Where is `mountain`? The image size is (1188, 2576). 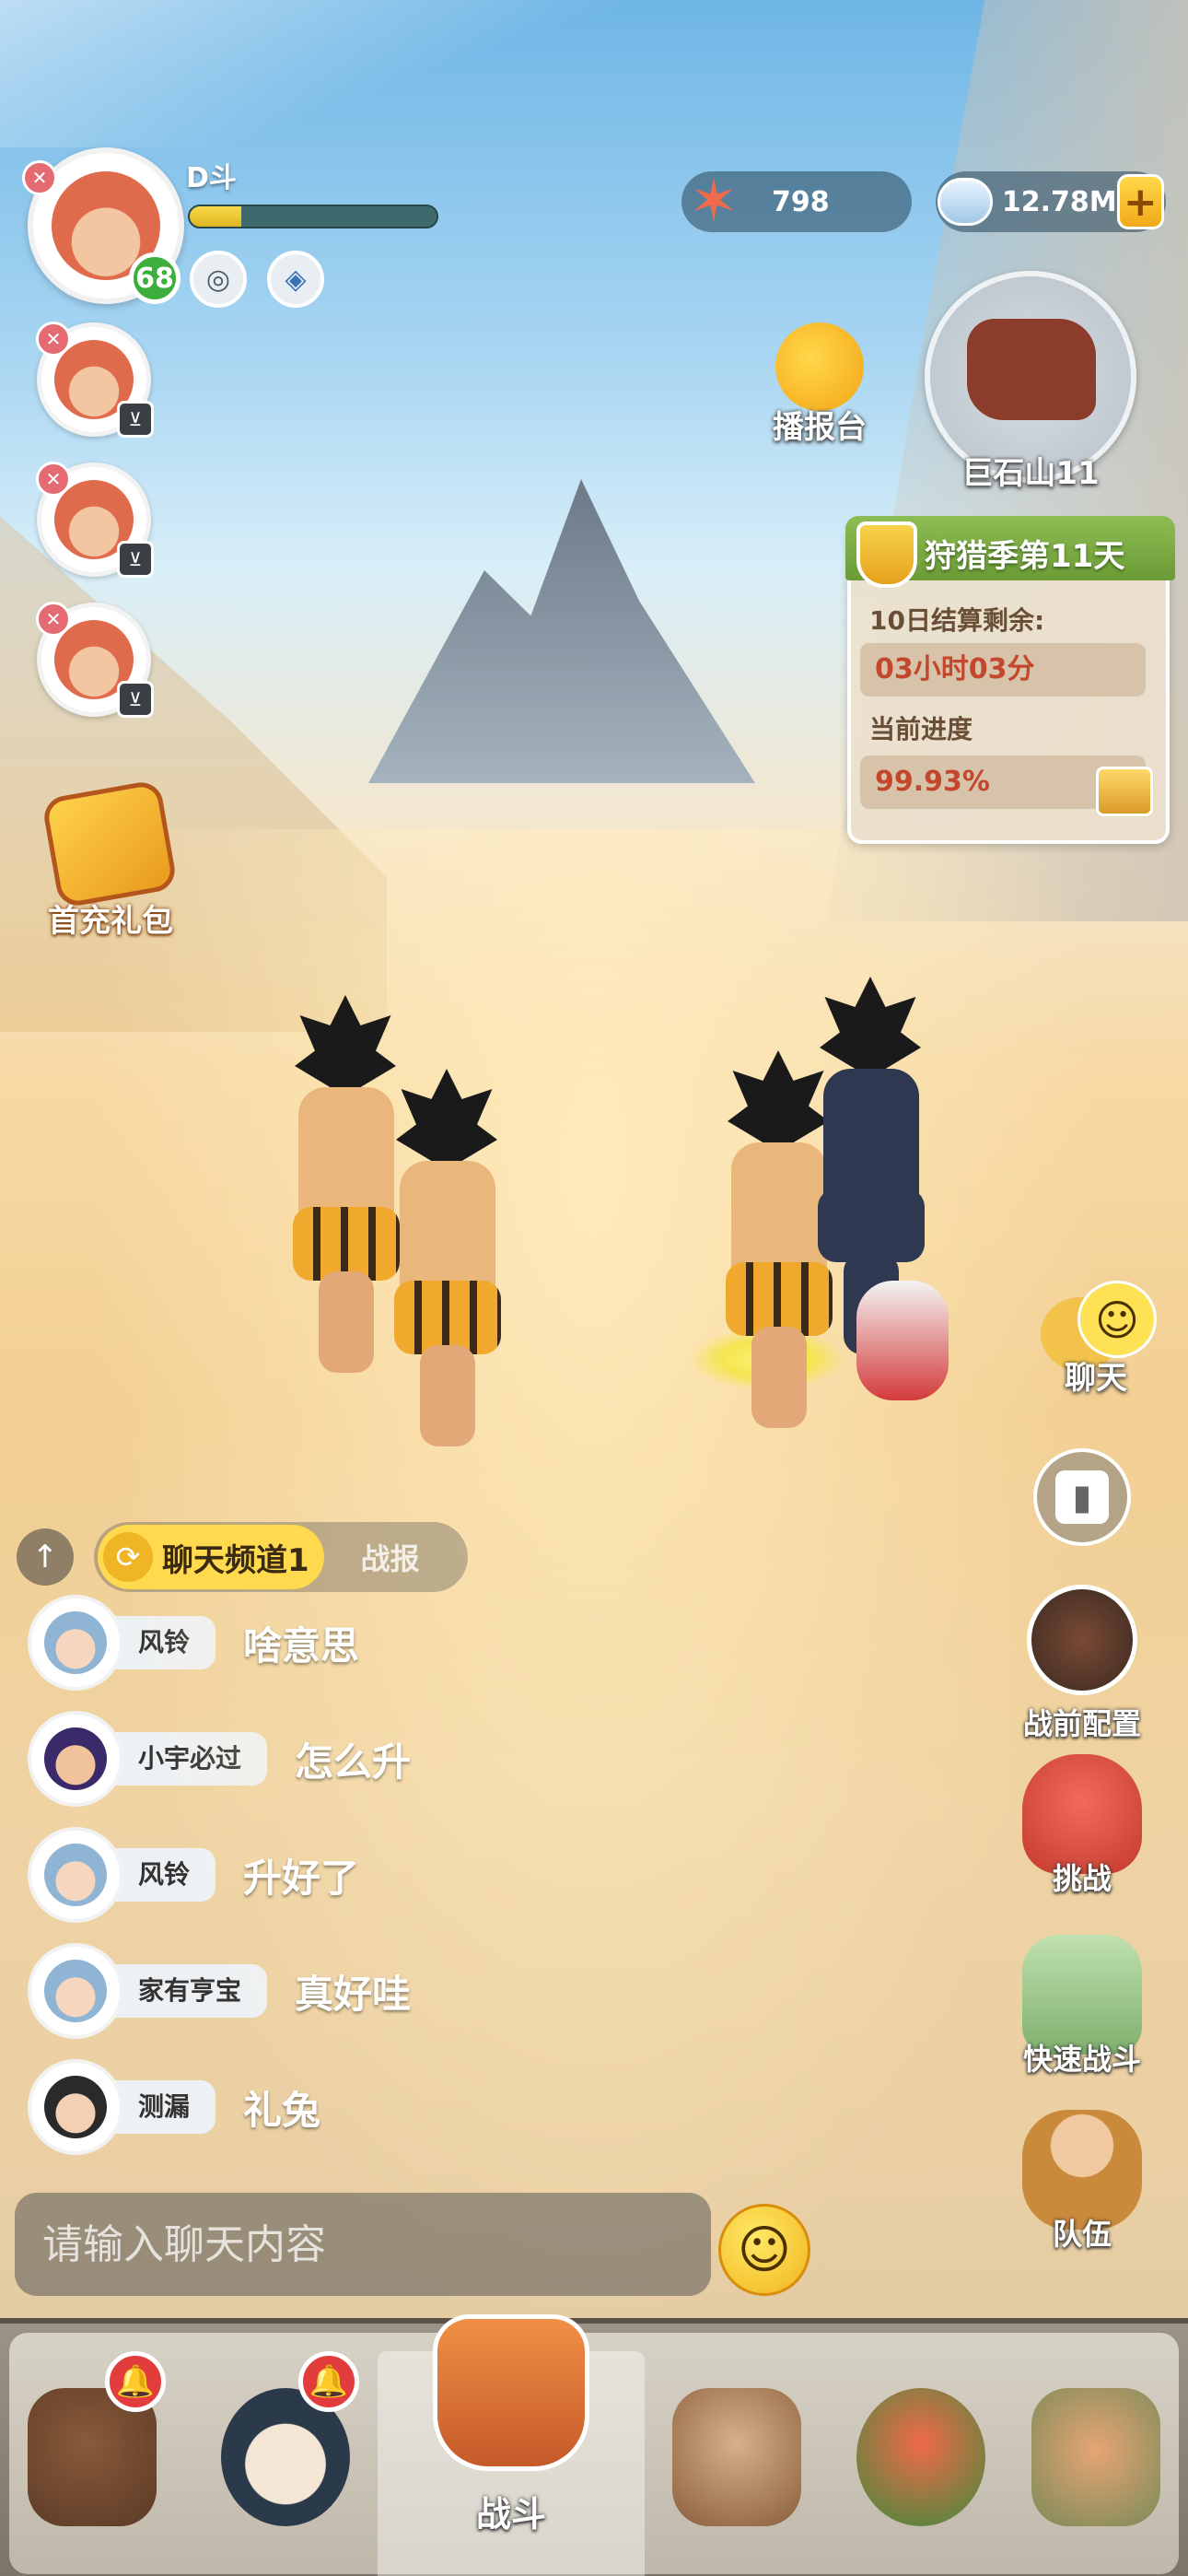 mountain is located at coordinates (561, 631).